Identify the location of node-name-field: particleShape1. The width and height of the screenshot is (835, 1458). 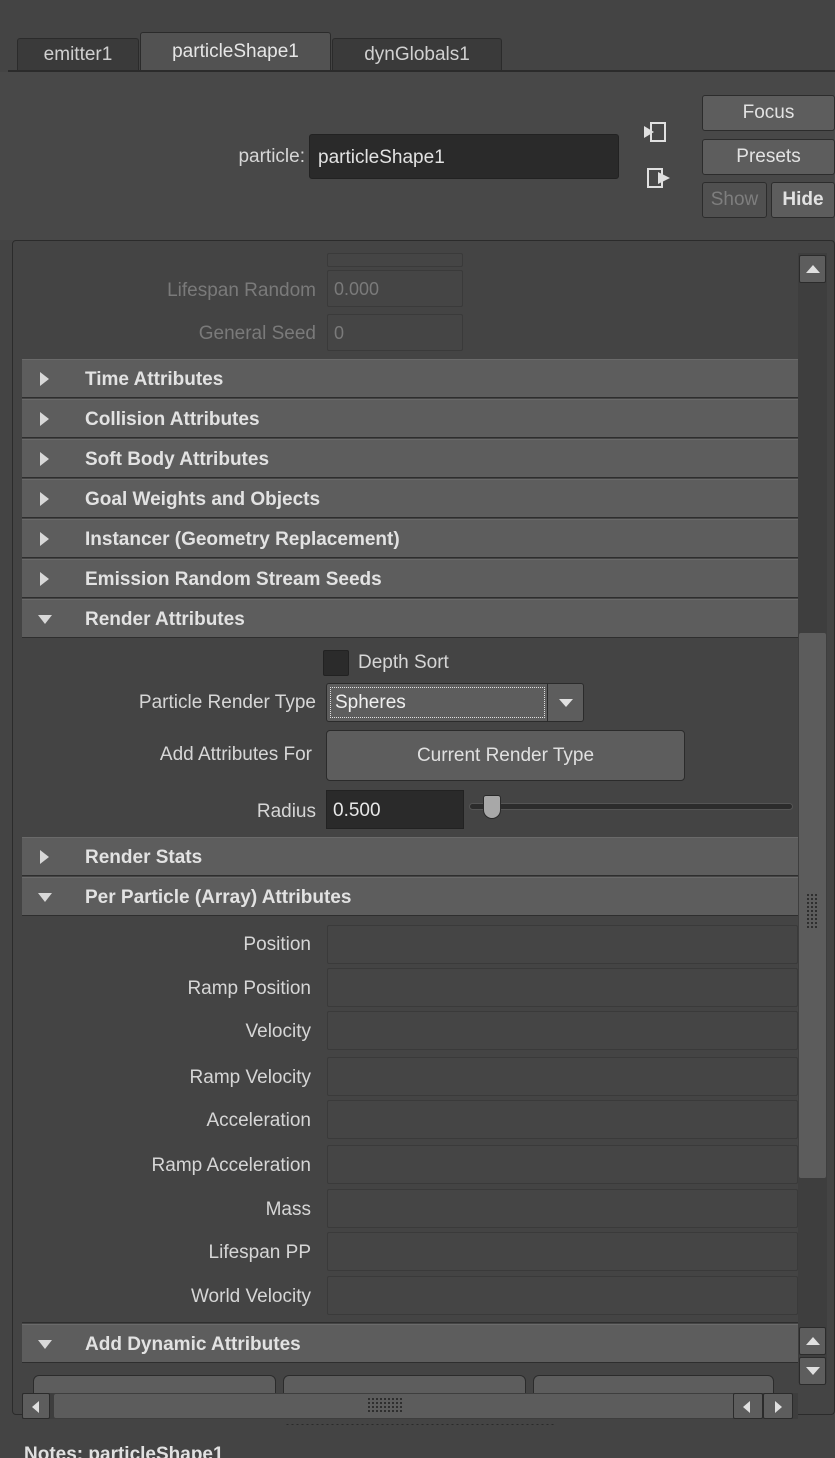
(464, 156).